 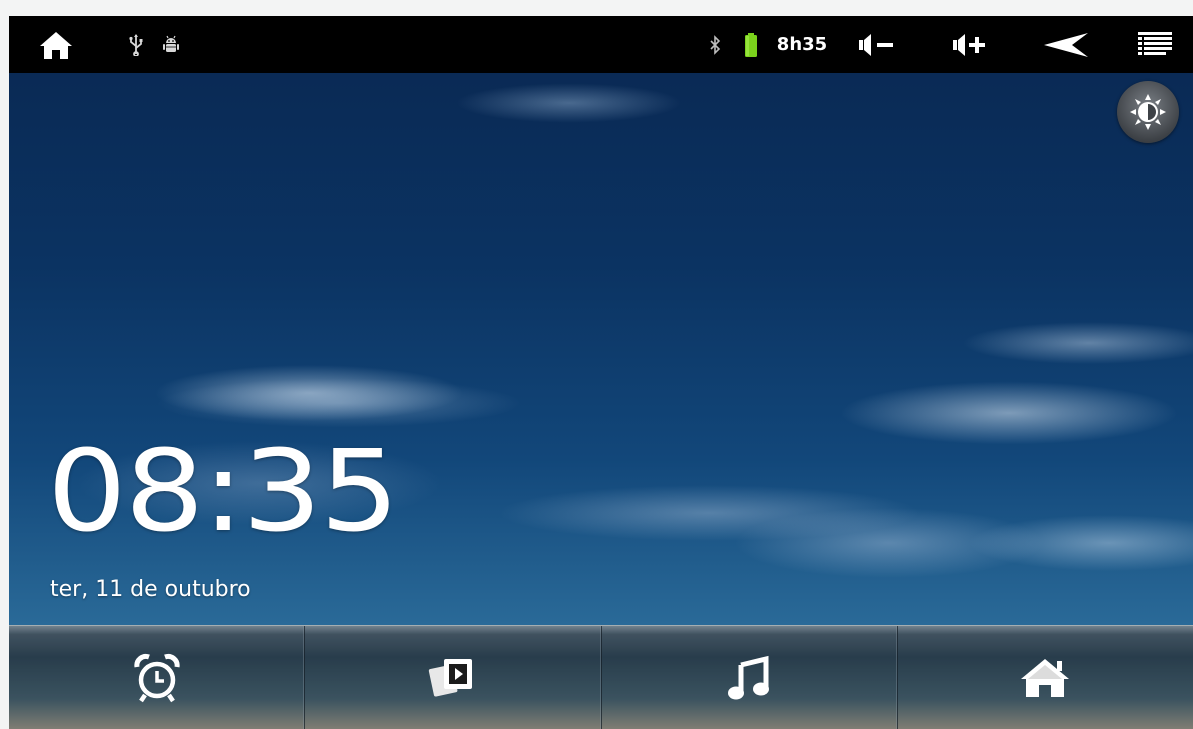 I want to click on music-icon, so click(x=749, y=677).